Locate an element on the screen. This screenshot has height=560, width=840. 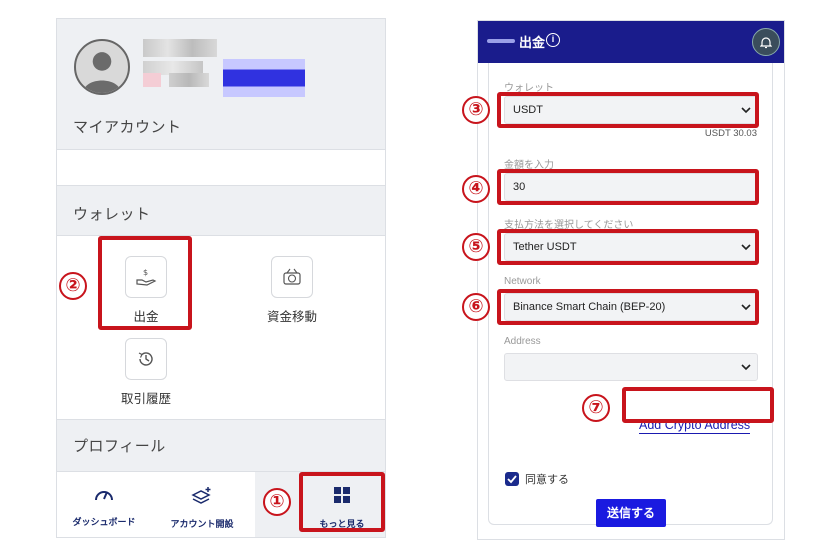
agree-checkbox is located at coordinates (512, 479).